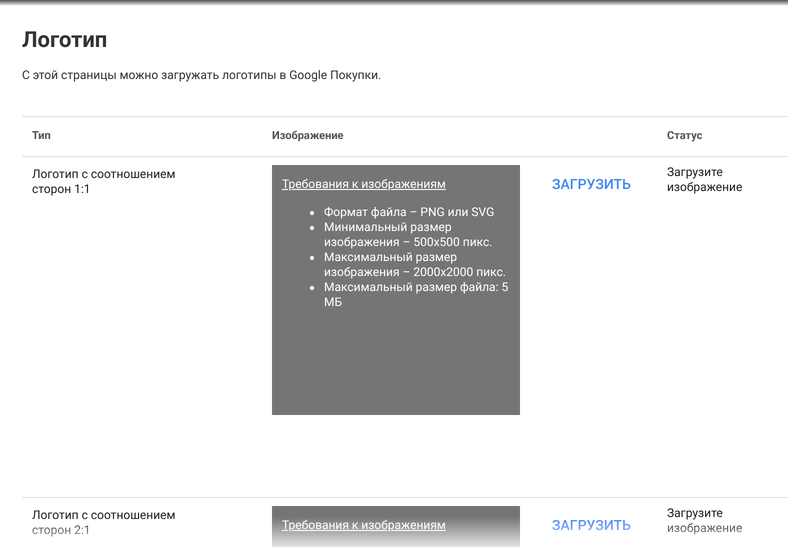 This screenshot has height=547, width=788. Describe the element at coordinates (409, 235) in the screenshot. I see `requirement-item: Минимальный размер изображения – 500x500 пикс.` at that location.